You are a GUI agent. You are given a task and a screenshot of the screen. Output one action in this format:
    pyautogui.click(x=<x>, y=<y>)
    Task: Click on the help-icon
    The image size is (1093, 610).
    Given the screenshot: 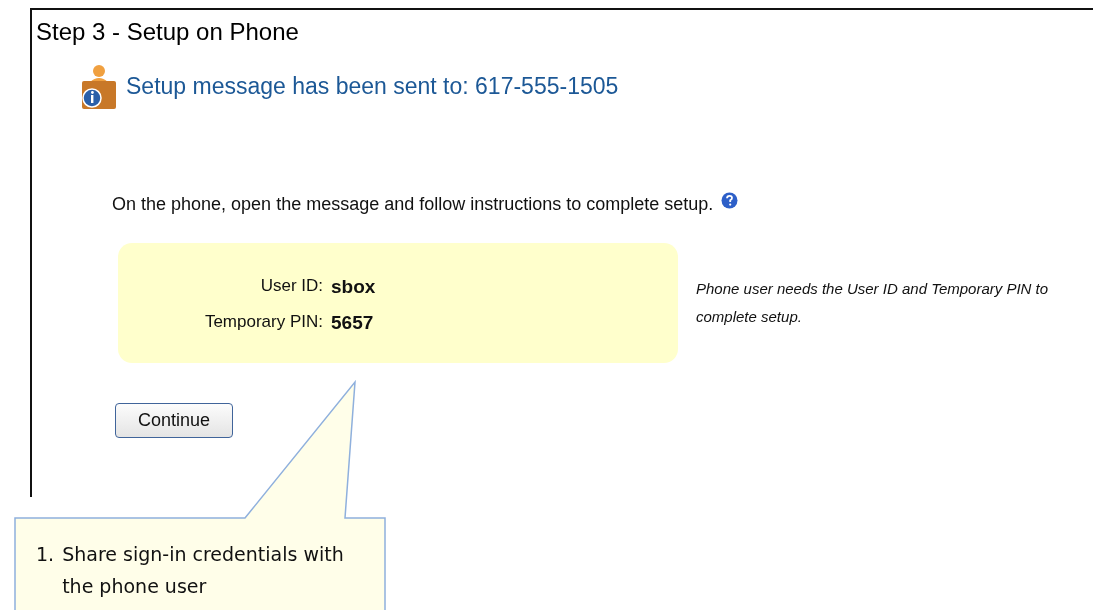 What is the action you would take?
    pyautogui.click(x=730, y=200)
    